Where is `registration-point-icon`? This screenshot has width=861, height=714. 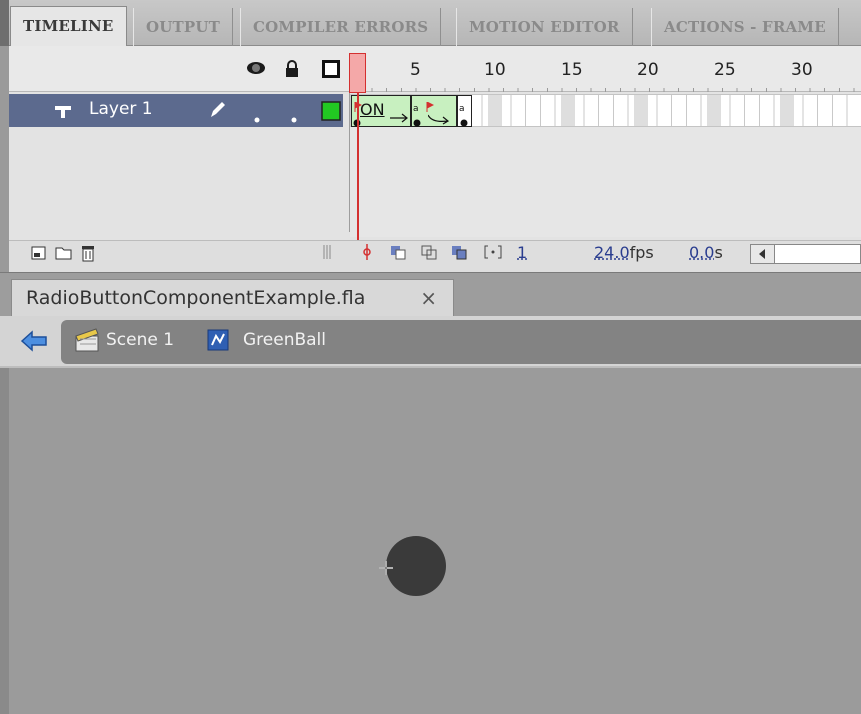
registration-point-icon is located at coordinates (386, 569).